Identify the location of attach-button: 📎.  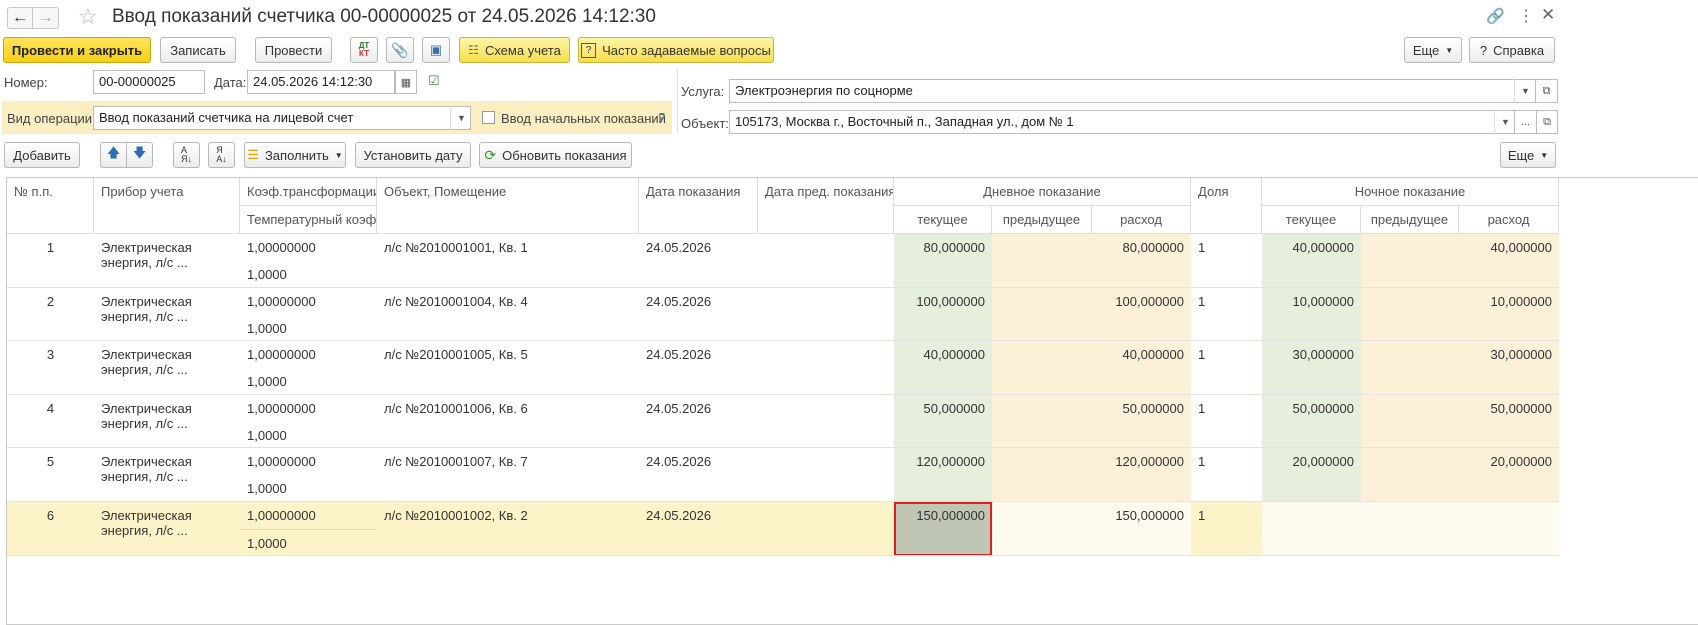
(400, 50).